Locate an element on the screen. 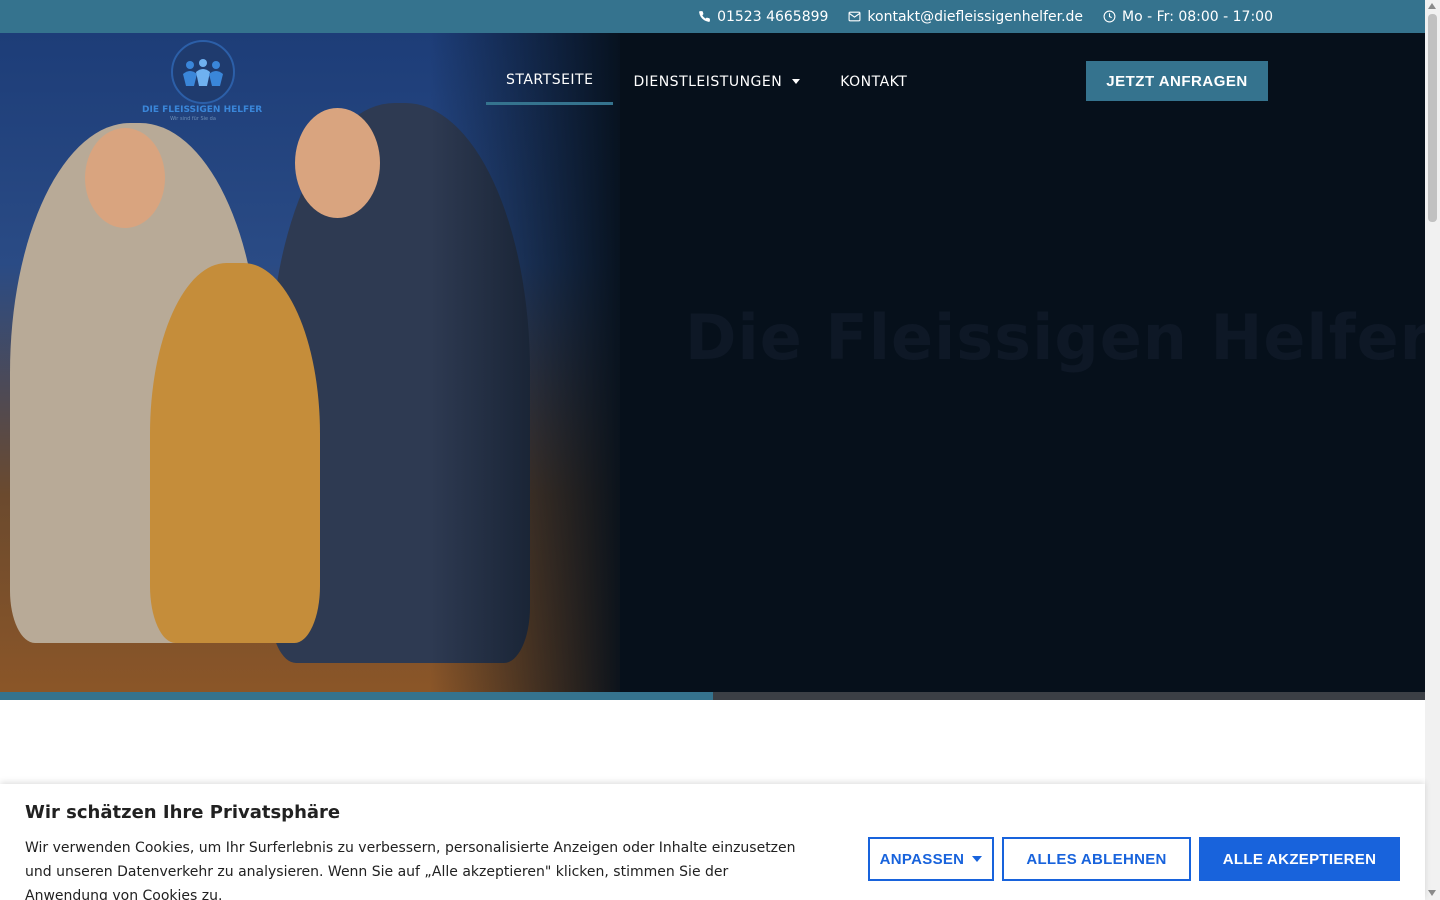  main-navigation: STARTSEITE DIENSTLEISTUNGEN KONTAKT is located at coordinates (706, 81).